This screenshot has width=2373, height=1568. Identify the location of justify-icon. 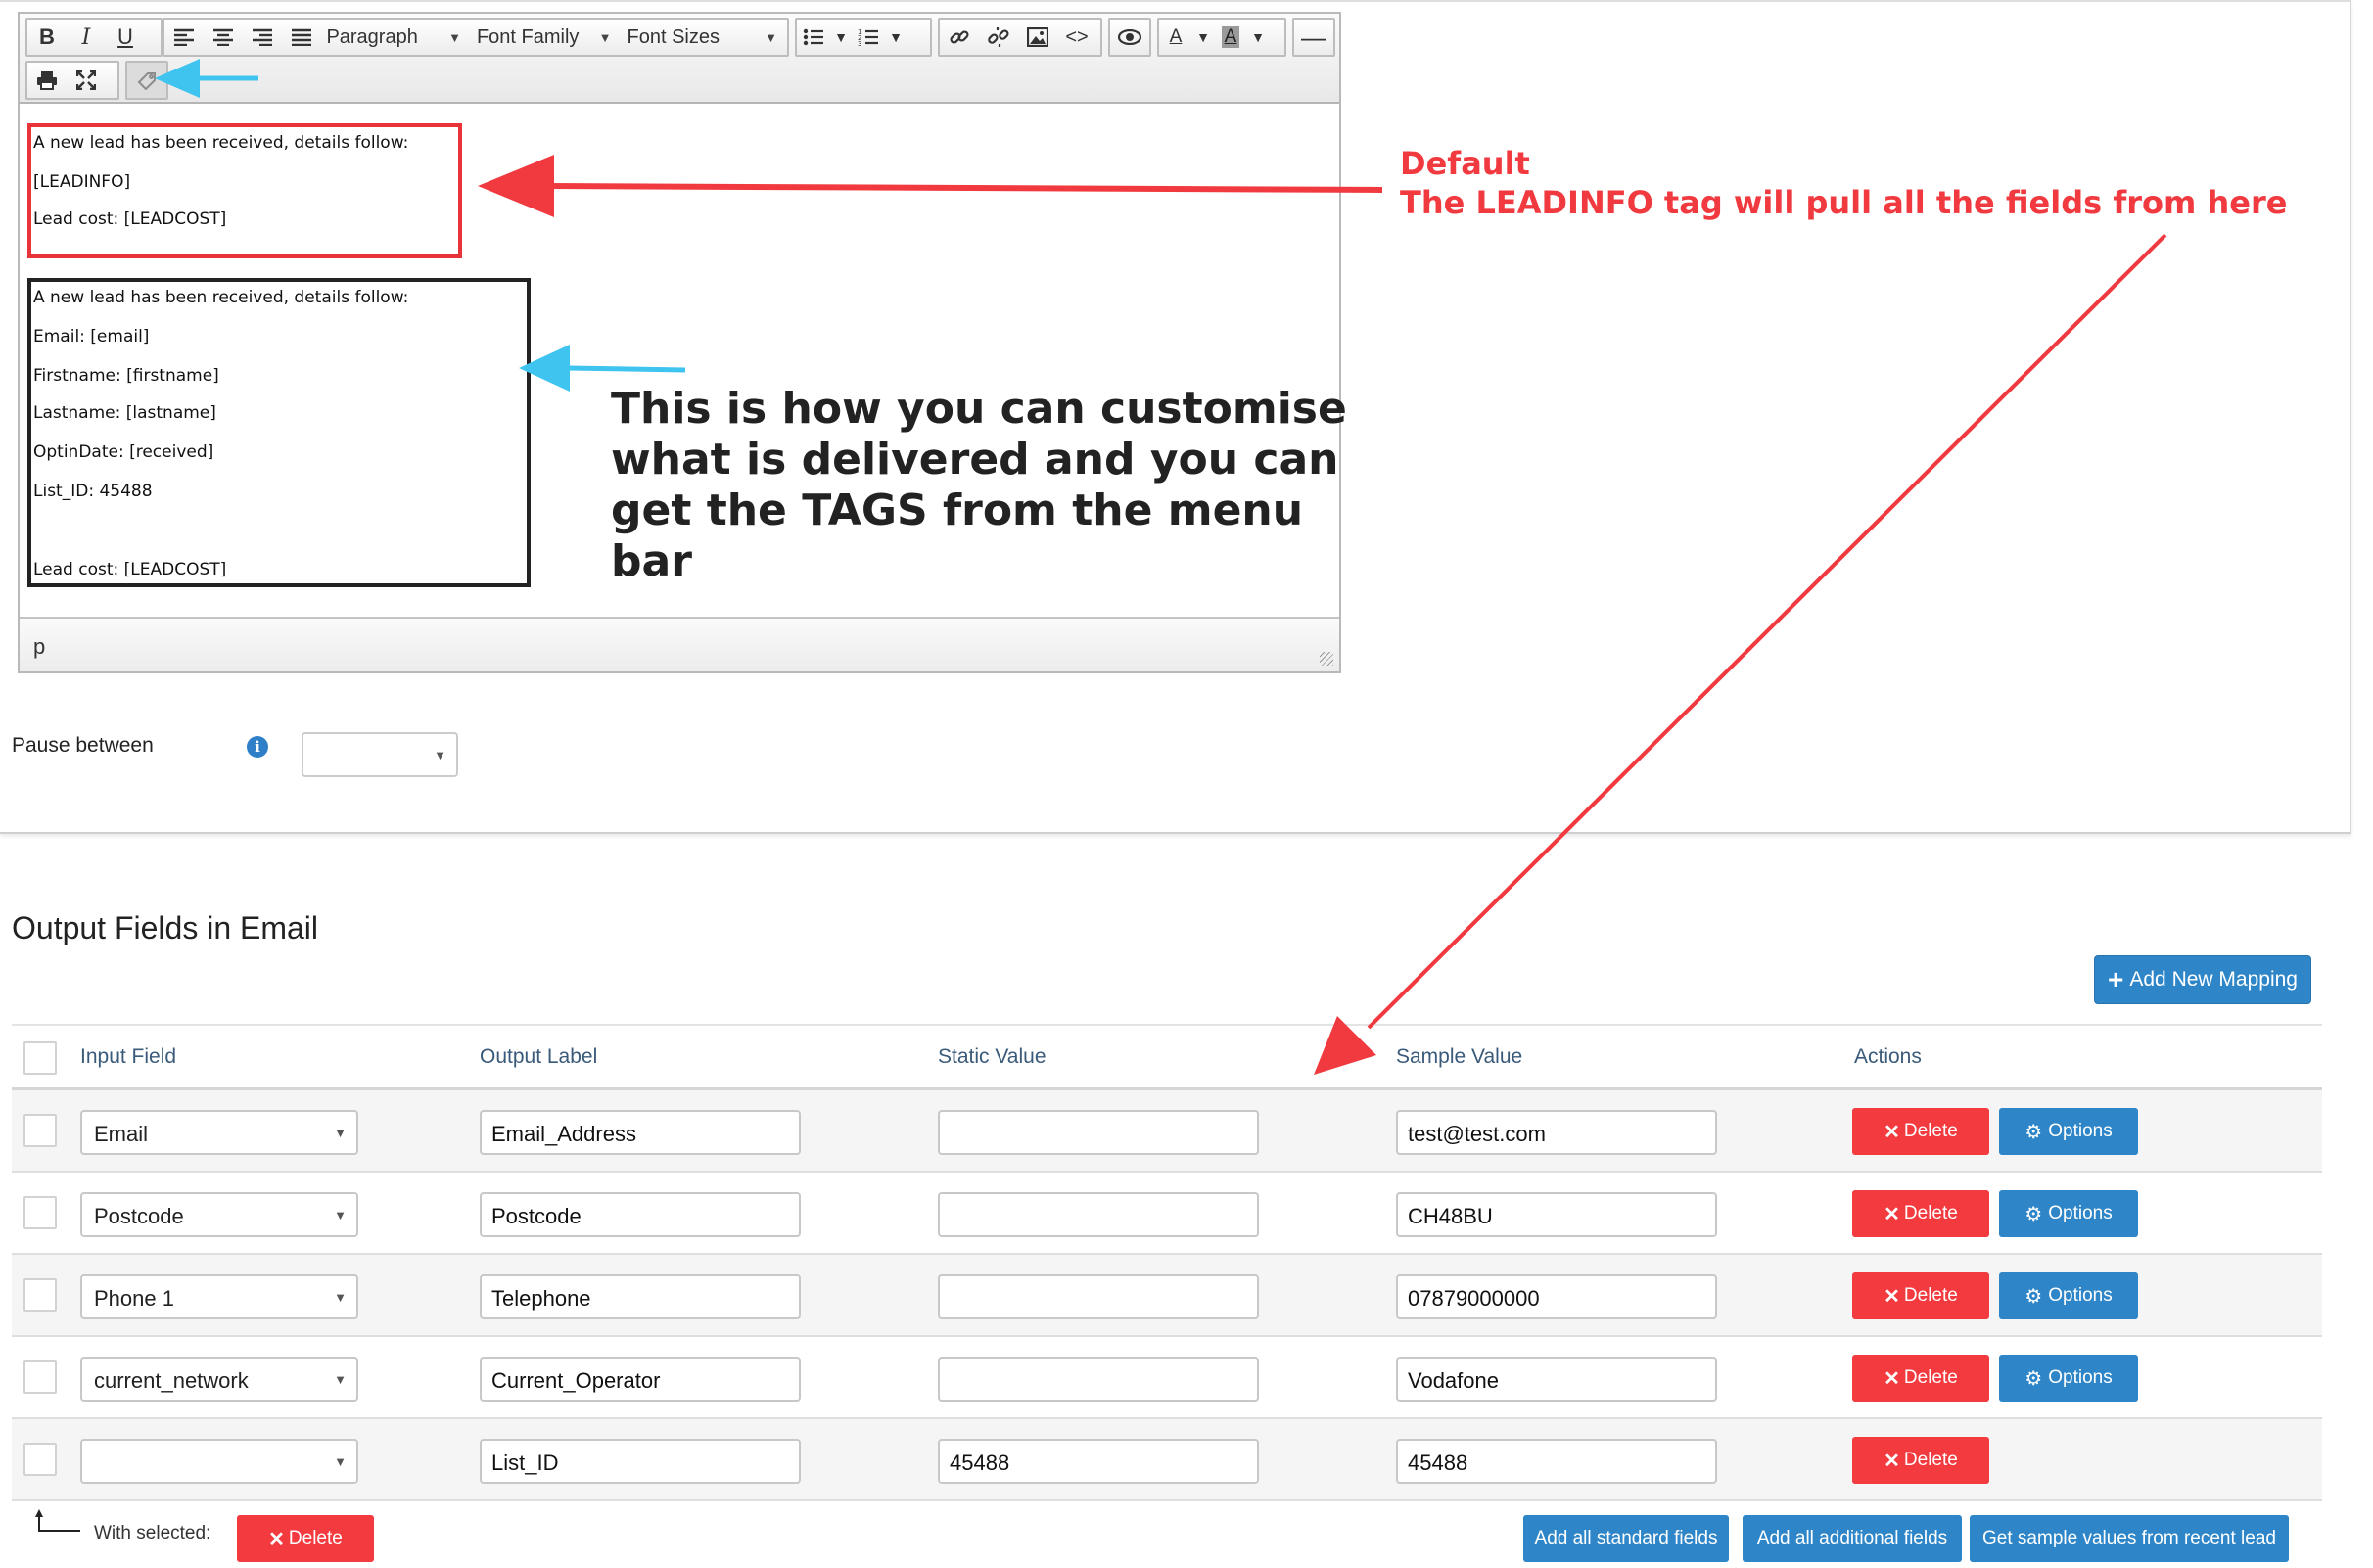
(301, 37).